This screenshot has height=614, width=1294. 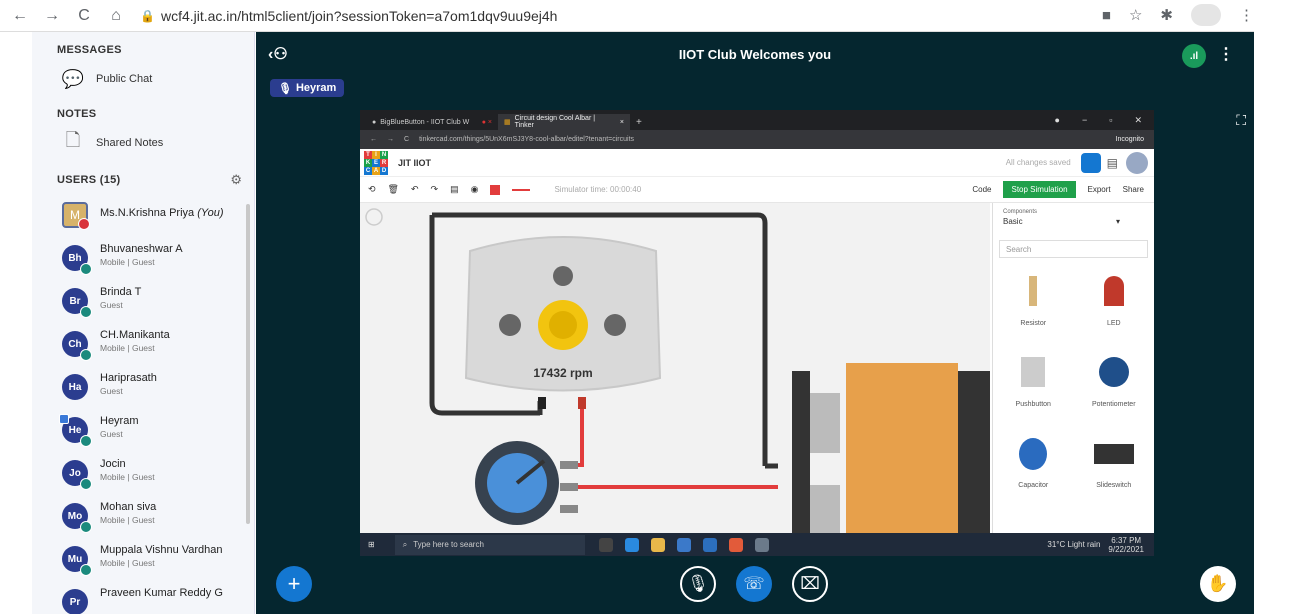 What do you see at coordinates (981, 189) in the screenshot?
I see `code-button: Code` at bounding box center [981, 189].